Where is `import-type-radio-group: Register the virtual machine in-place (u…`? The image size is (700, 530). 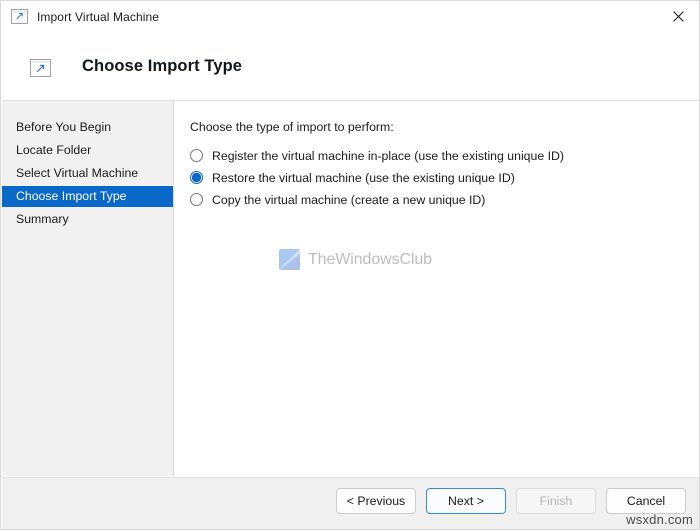 import-type-radio-group: Register the virtual machine in-place (u… is located at coordinates (440, 178).